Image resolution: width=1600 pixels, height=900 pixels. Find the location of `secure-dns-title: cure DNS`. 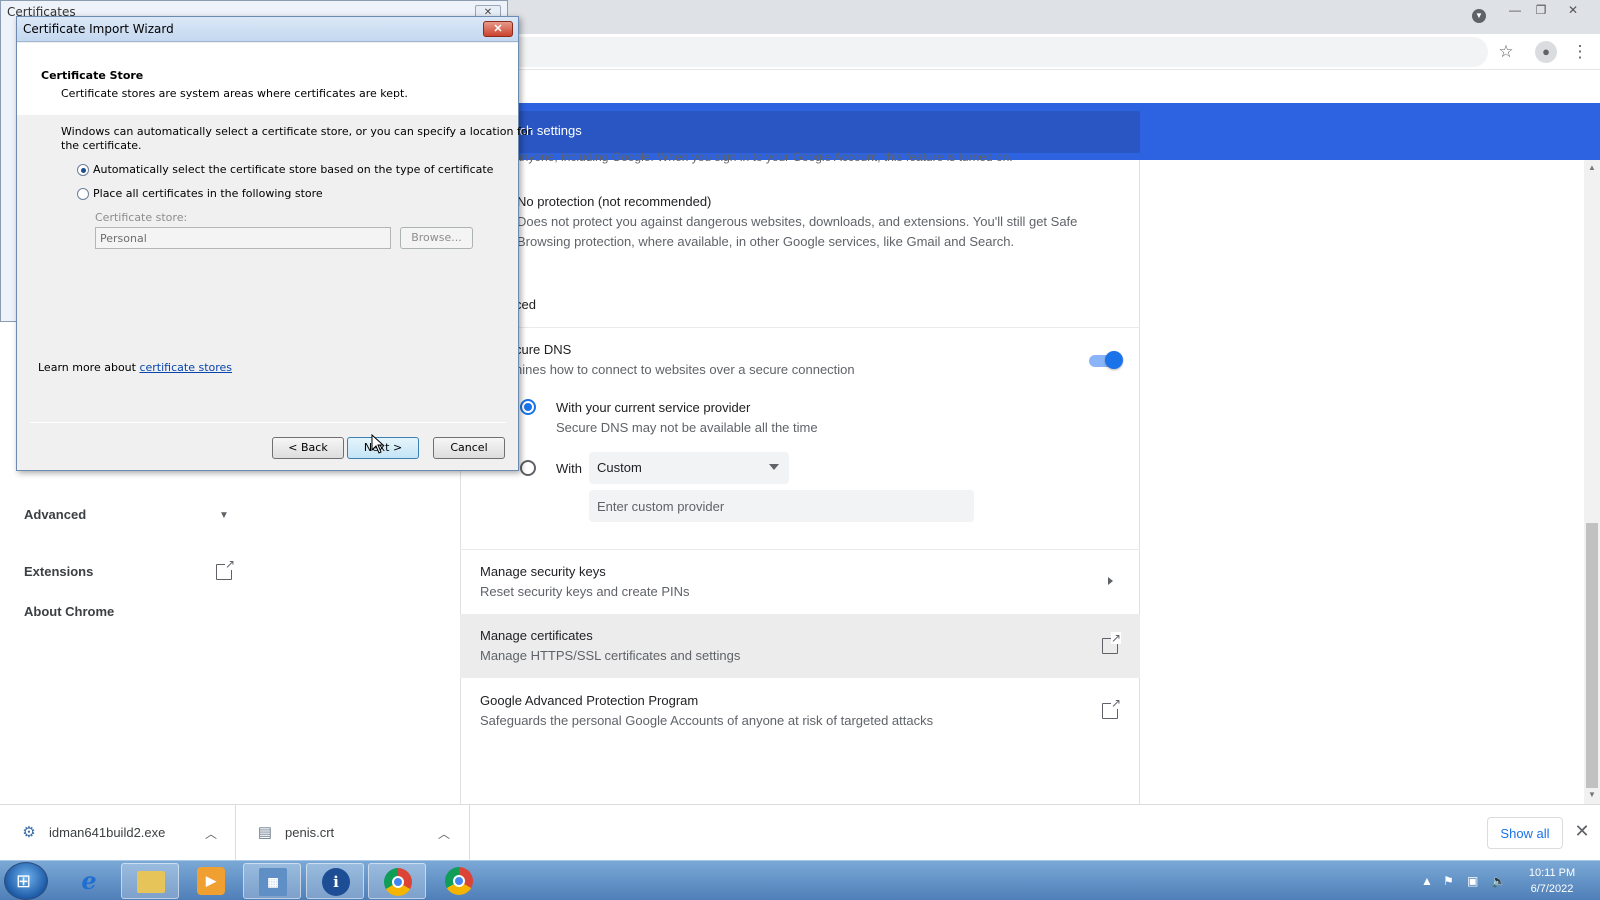

secure-dns-title: cure DNS is located at coordinates (543, 349).